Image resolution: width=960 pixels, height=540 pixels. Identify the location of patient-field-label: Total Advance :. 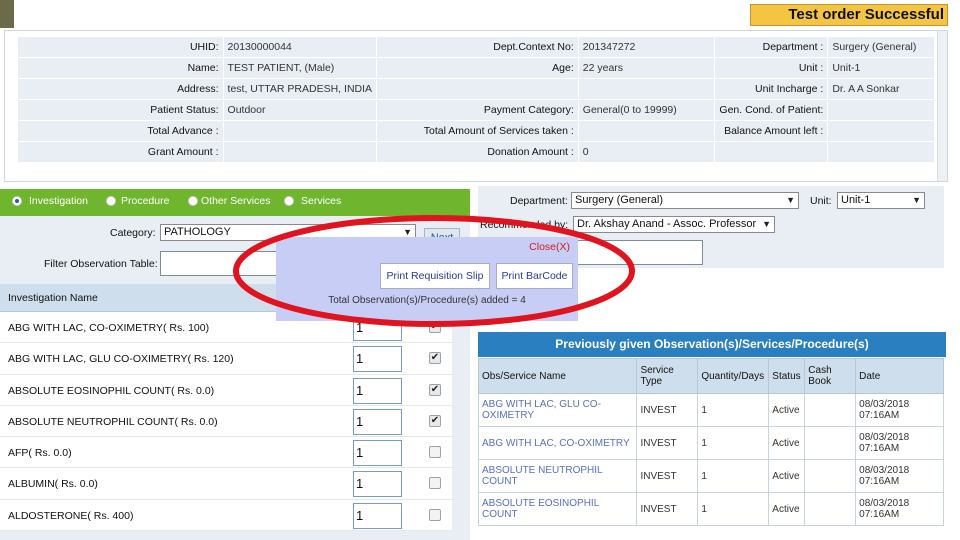
(120, 131).